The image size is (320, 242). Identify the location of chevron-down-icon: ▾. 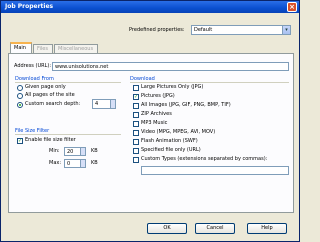
(286, 30).